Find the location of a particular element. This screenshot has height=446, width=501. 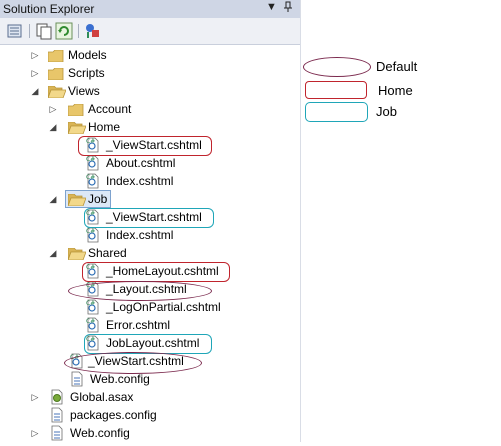

home-highlight-homelayout is located at coordinates (156, 272).